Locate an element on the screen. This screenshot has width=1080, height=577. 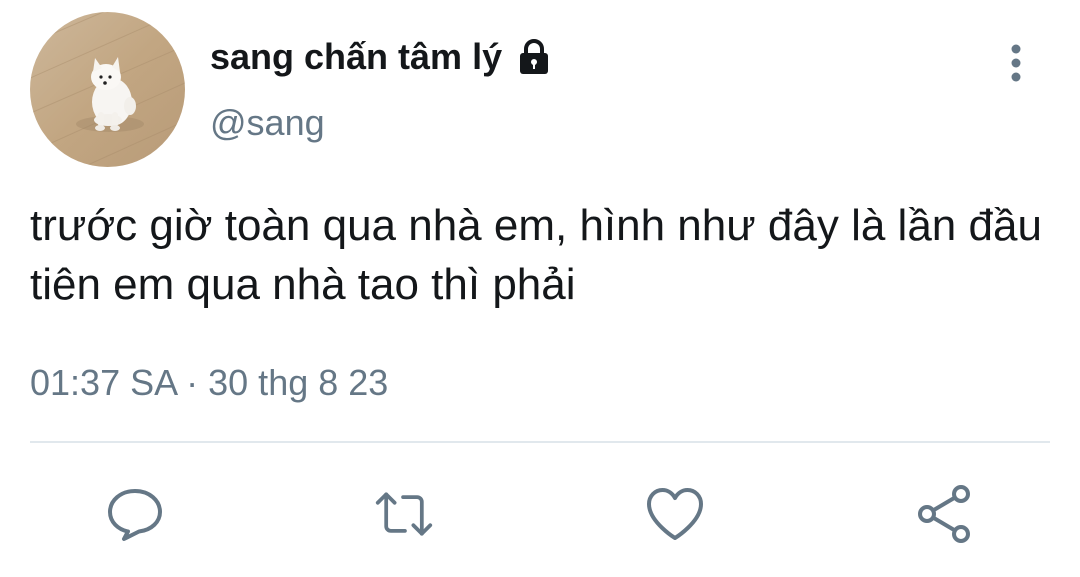
divider is located at coordinates (540, 442).